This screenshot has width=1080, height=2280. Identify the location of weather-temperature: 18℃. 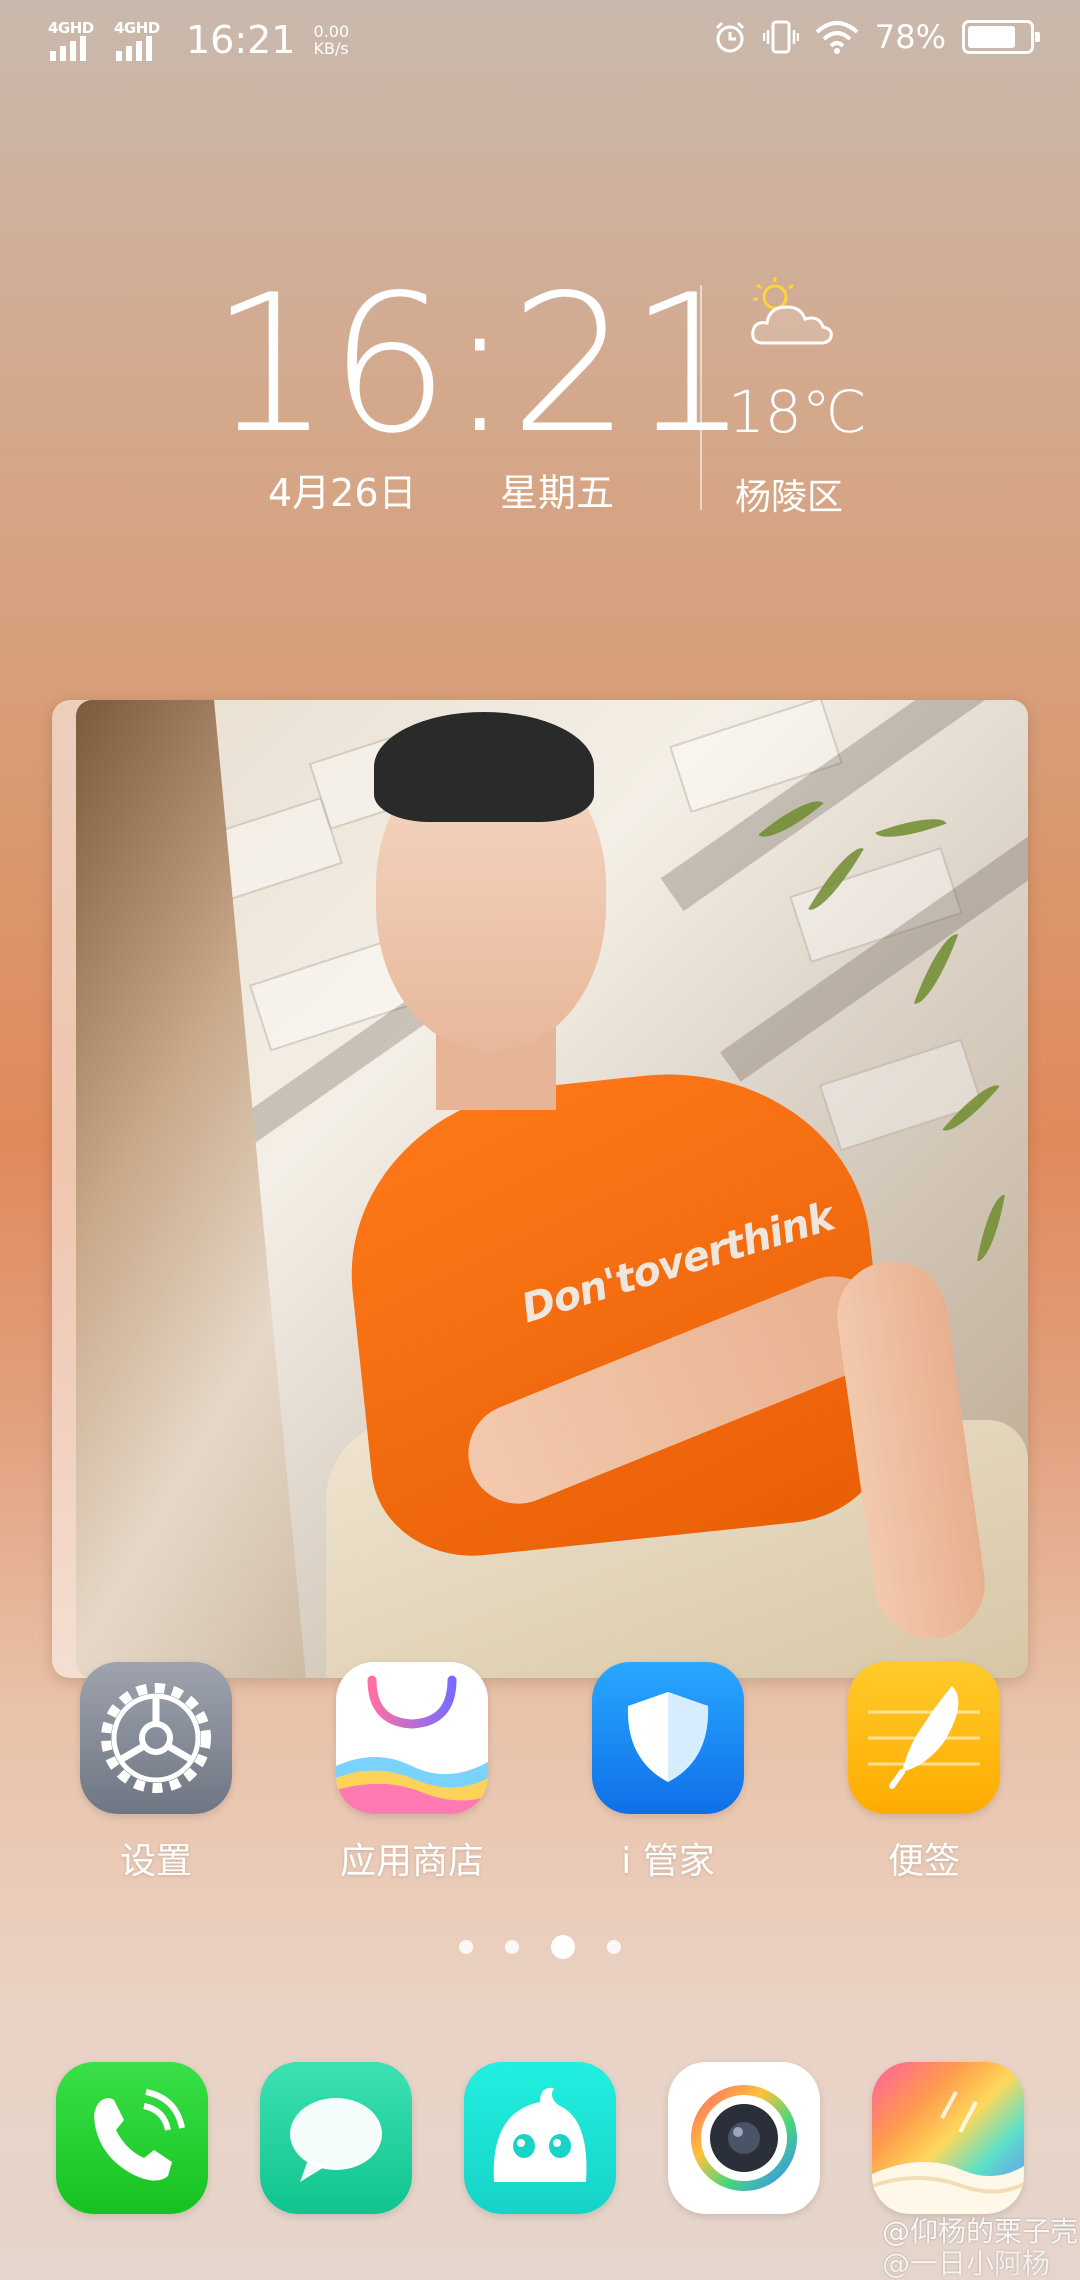
(797, 412).